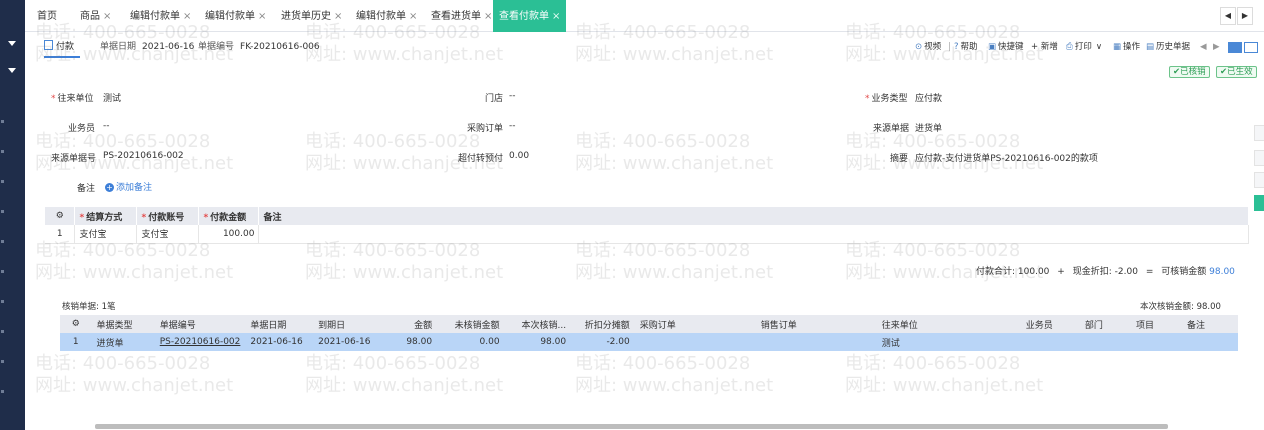 This screenshot has height=430, width=1264. What do you see at coordinates (1156, 324) in the screenshot?
I see `column-header: 项目` at bounding box center [1156, 324].